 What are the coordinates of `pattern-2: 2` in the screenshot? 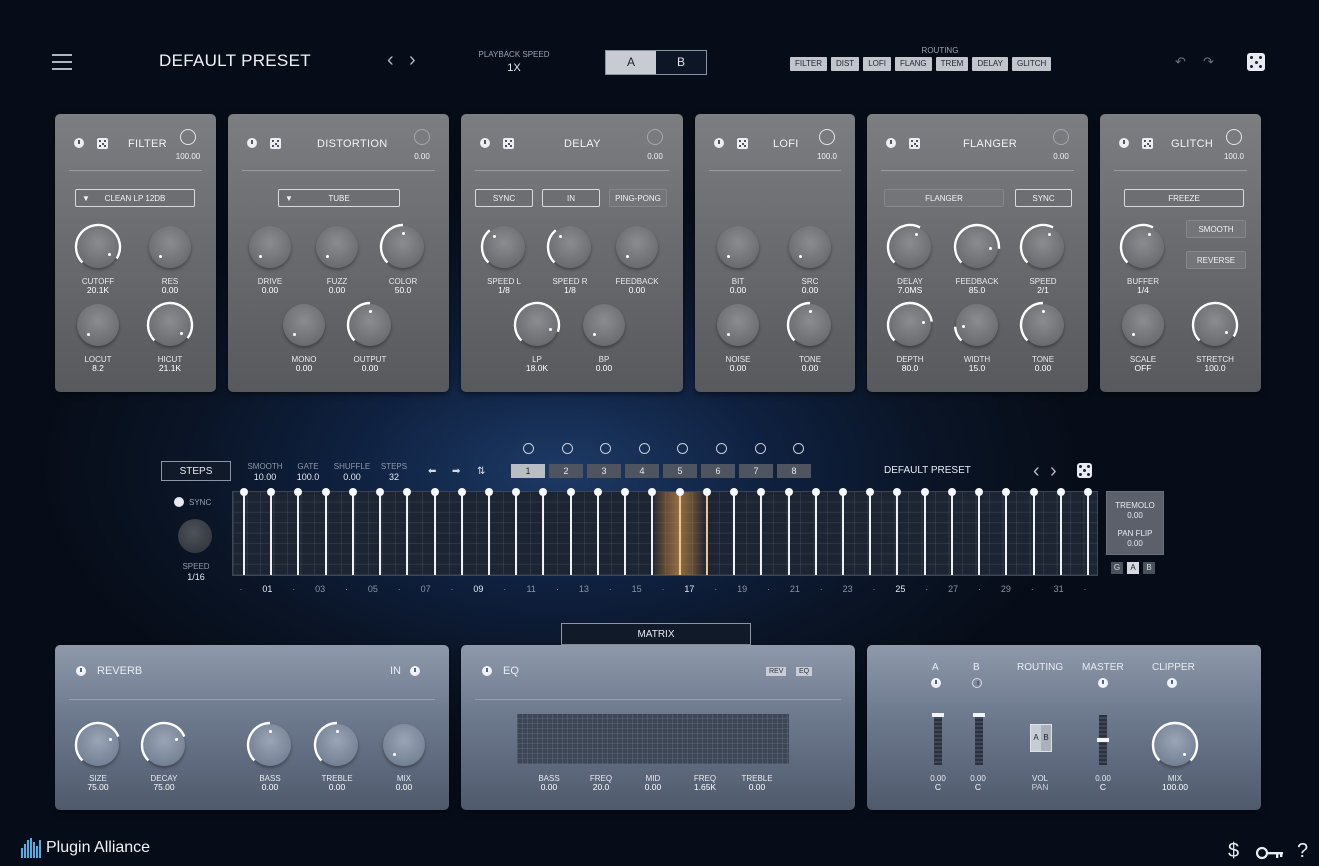 It's located at (566, 471).